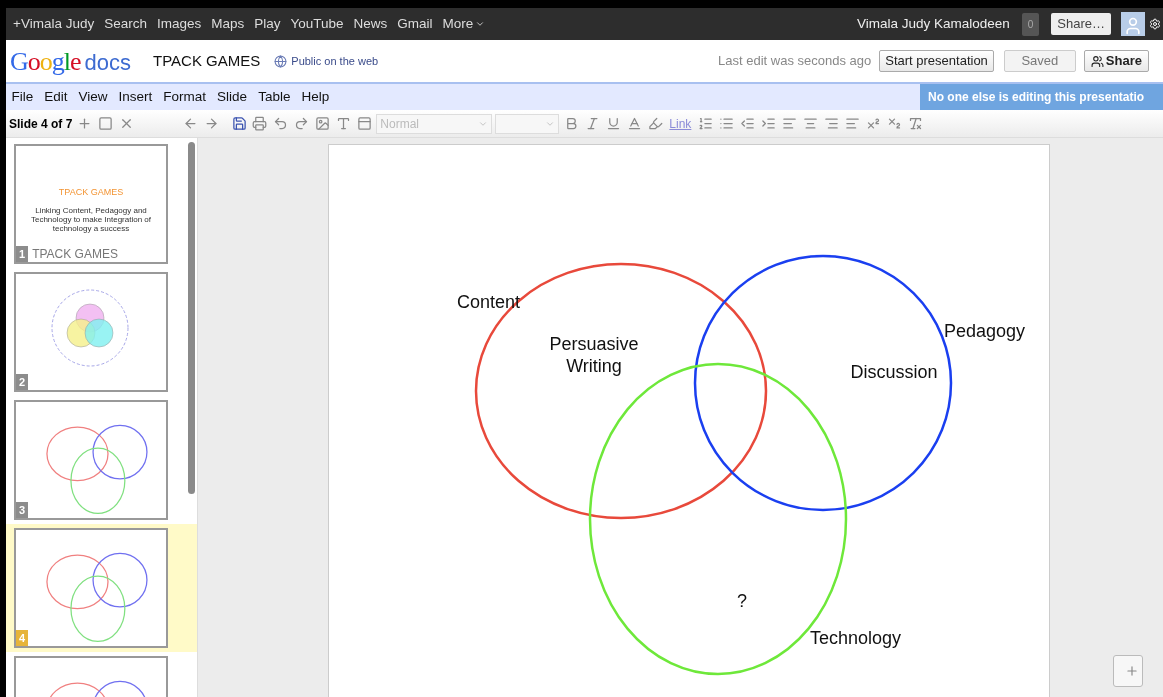 This screenshot has width=1163, height=697. Describe the element at coordinates (56, 97) in the screenshot. I see `menu-item: Edit` at that location.